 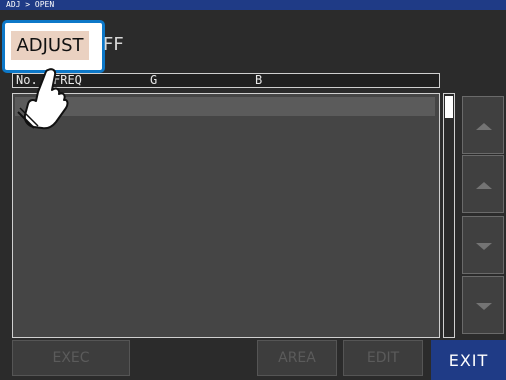 I want to click on breadcrumb: ADJ > OPEN, so click(x=30, y=4).